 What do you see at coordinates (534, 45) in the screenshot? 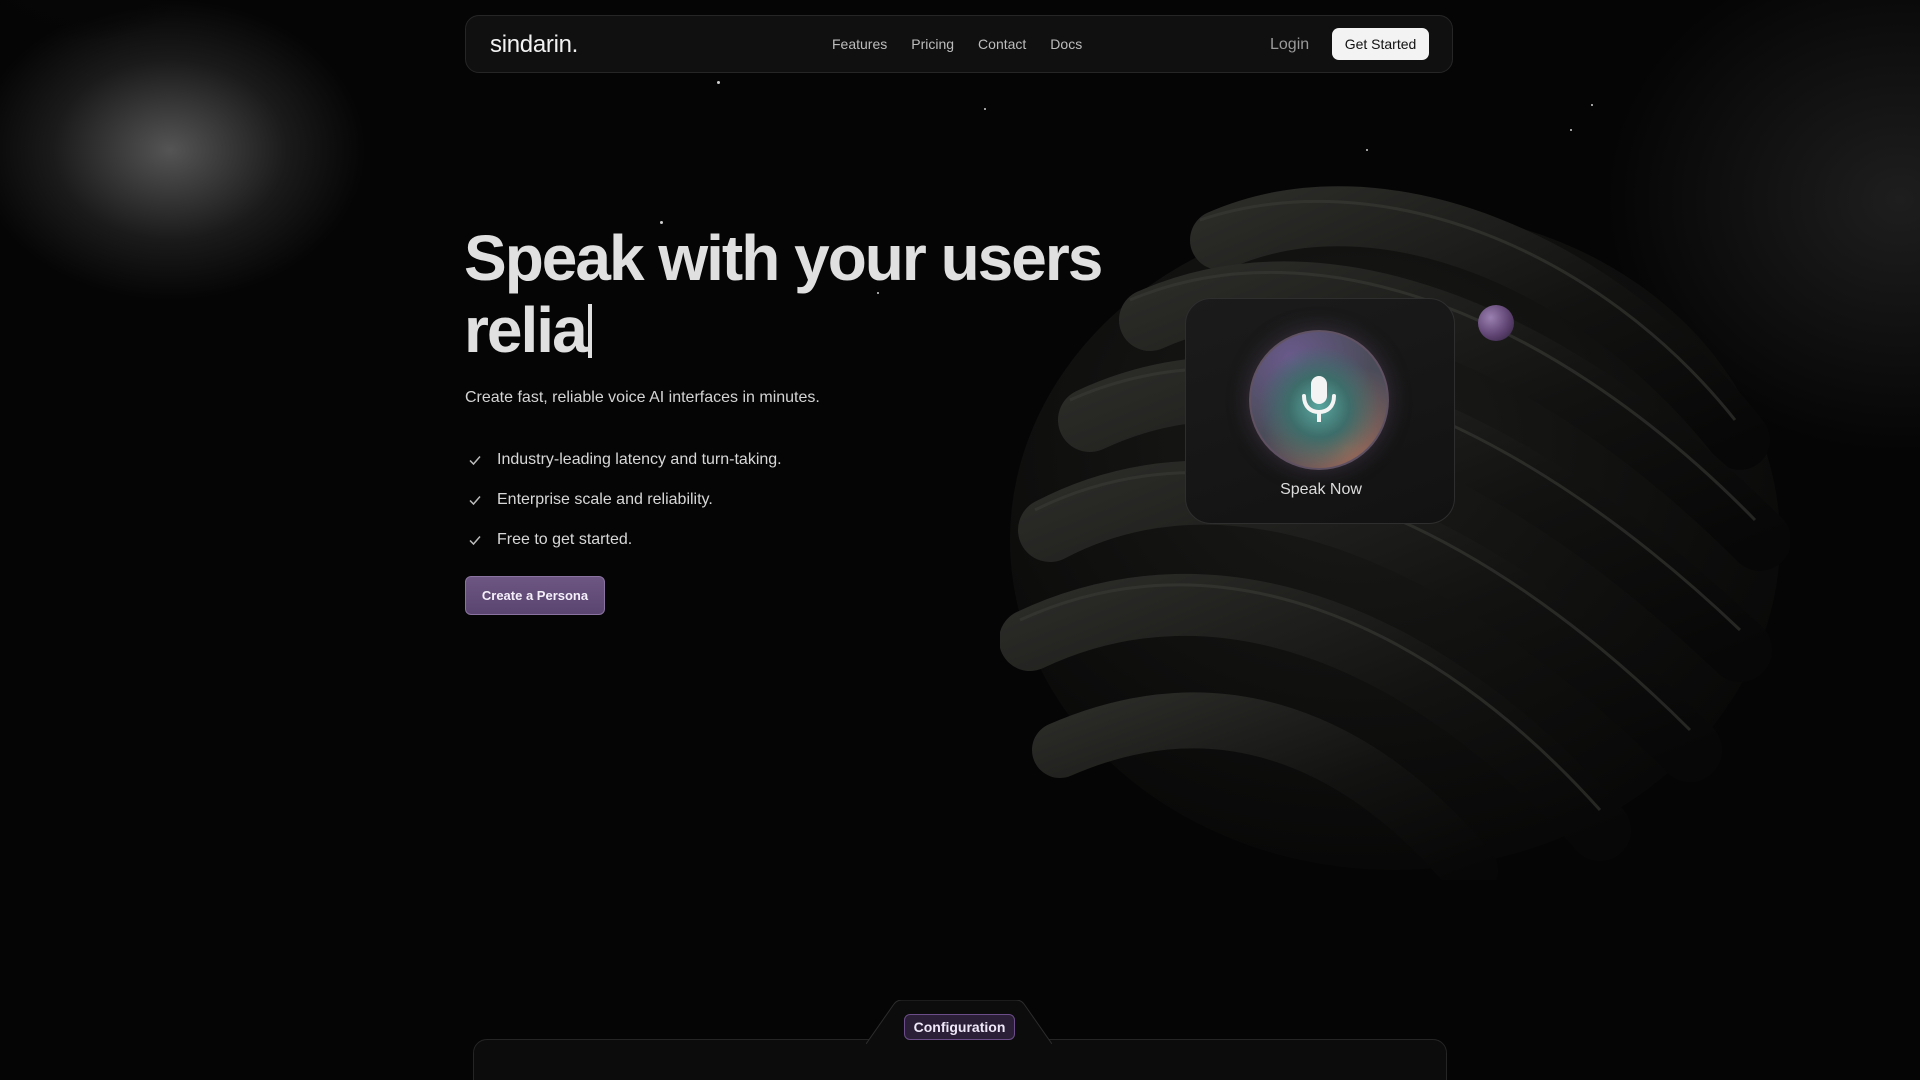
I see `logo: sindarin.` at bounding box center [534, 45].